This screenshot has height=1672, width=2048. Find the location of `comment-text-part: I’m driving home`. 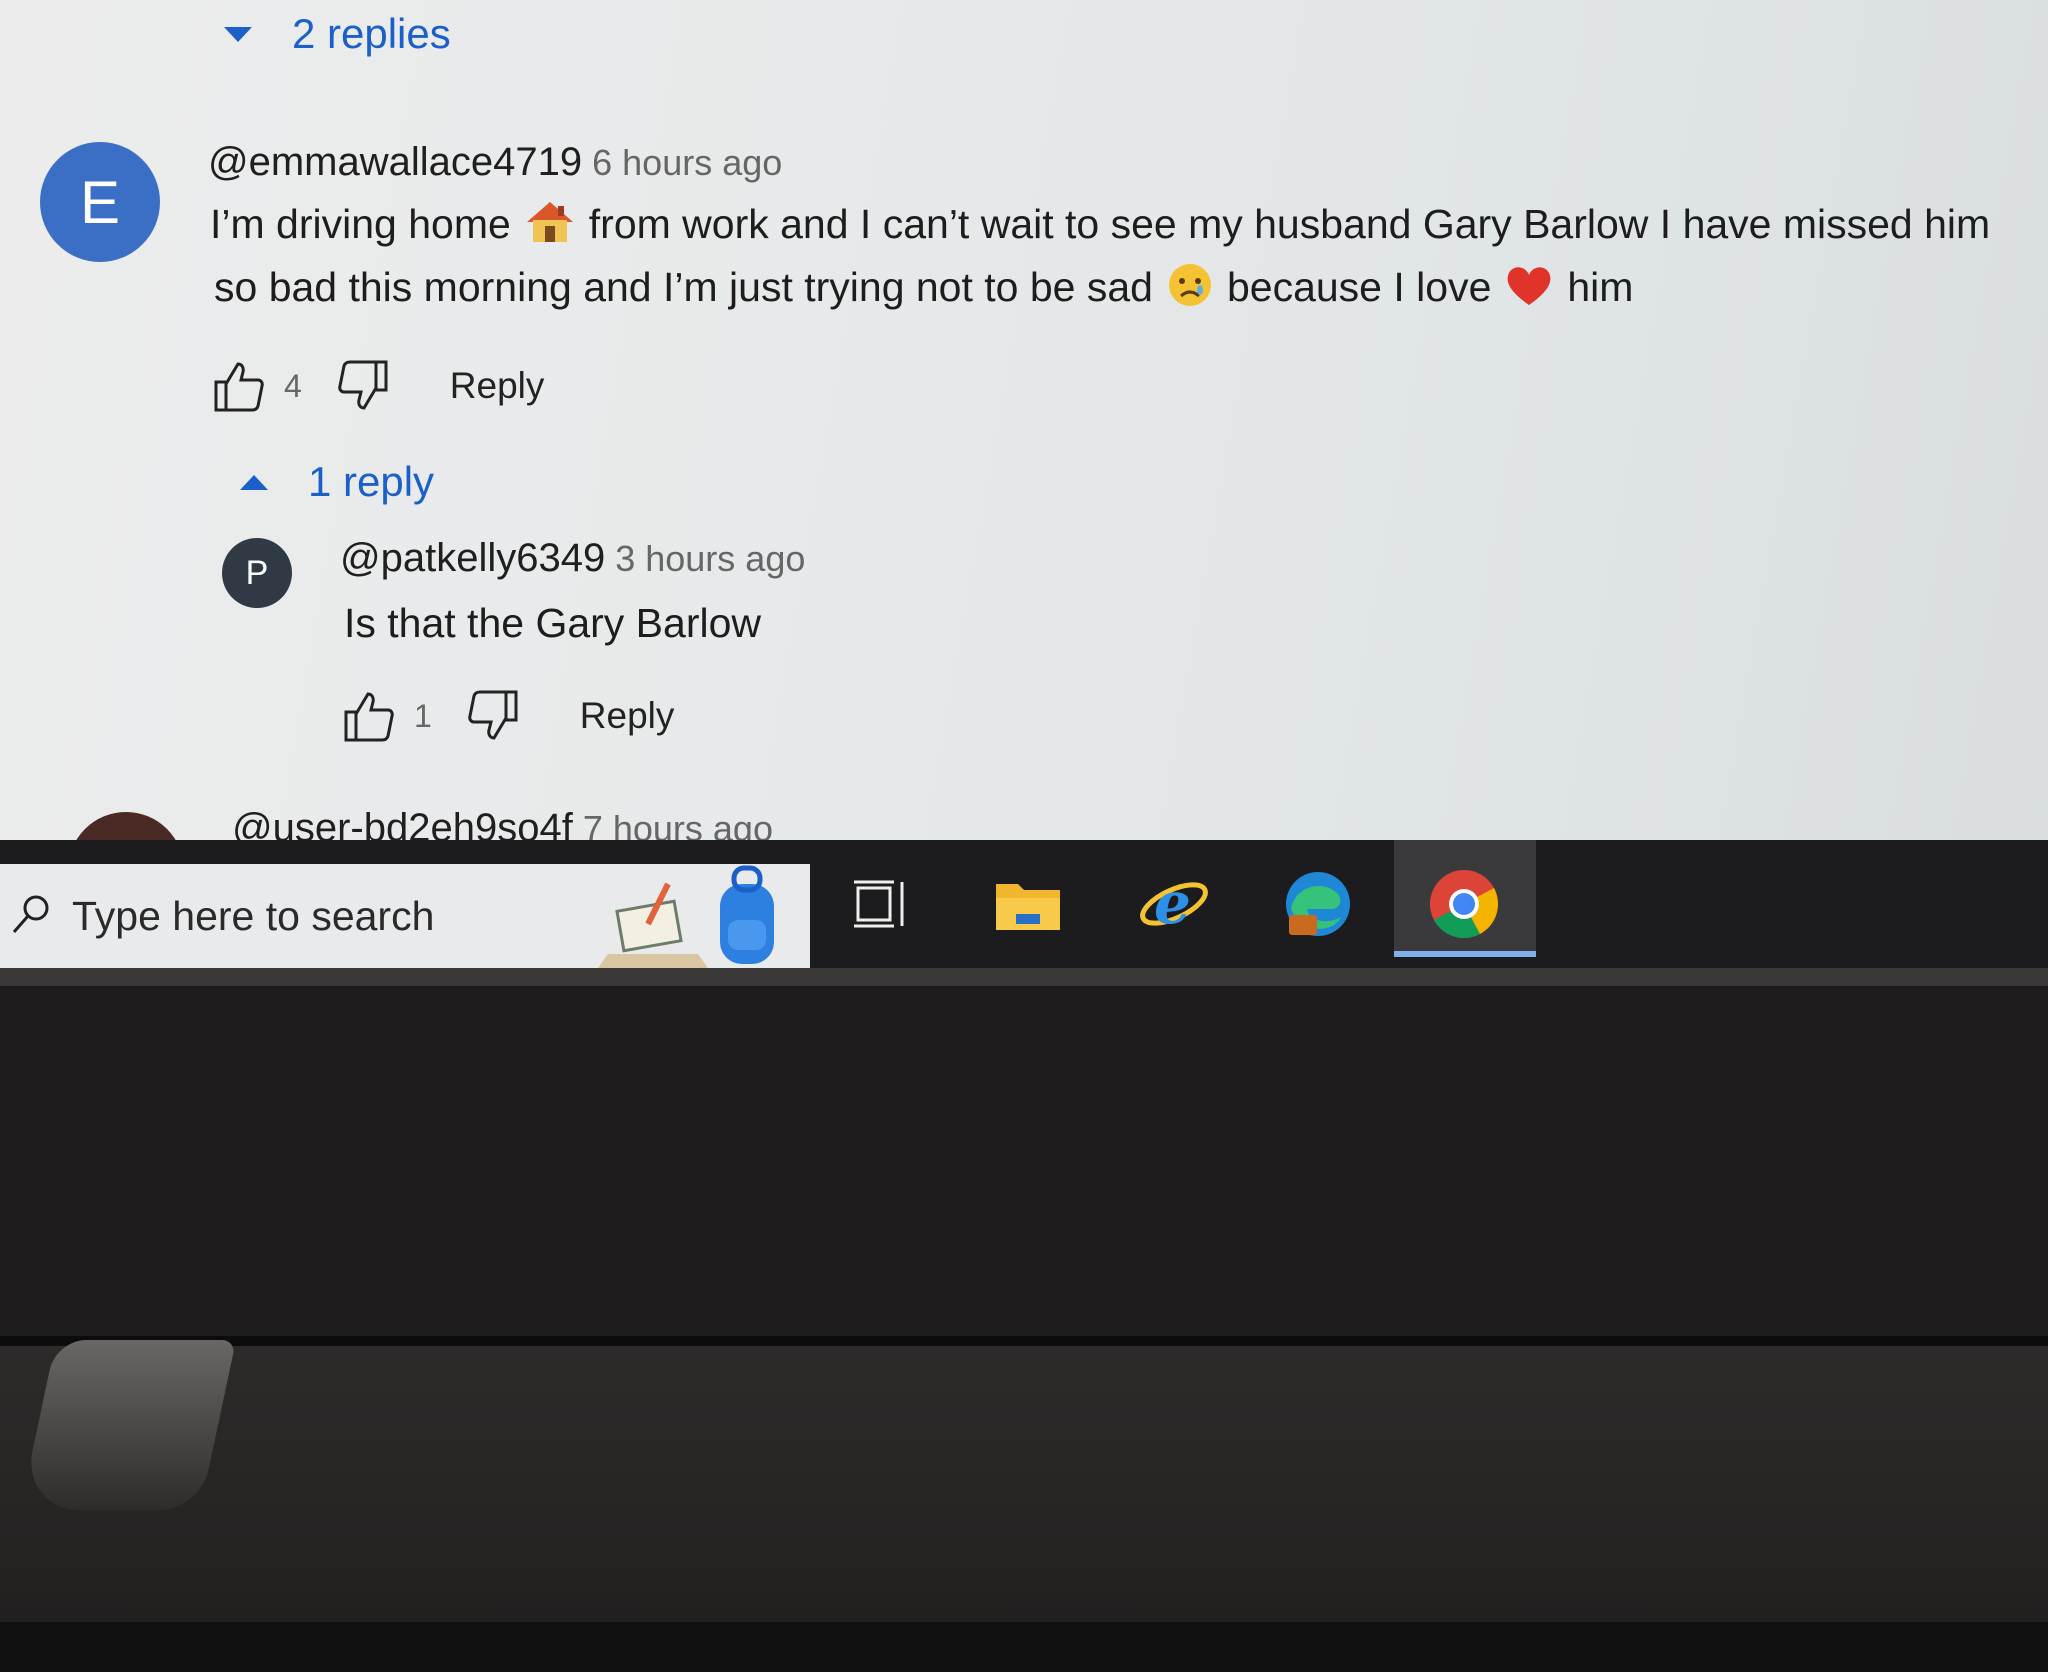

comment-text-part: I’m driving home is located at coordinates (360, 223).